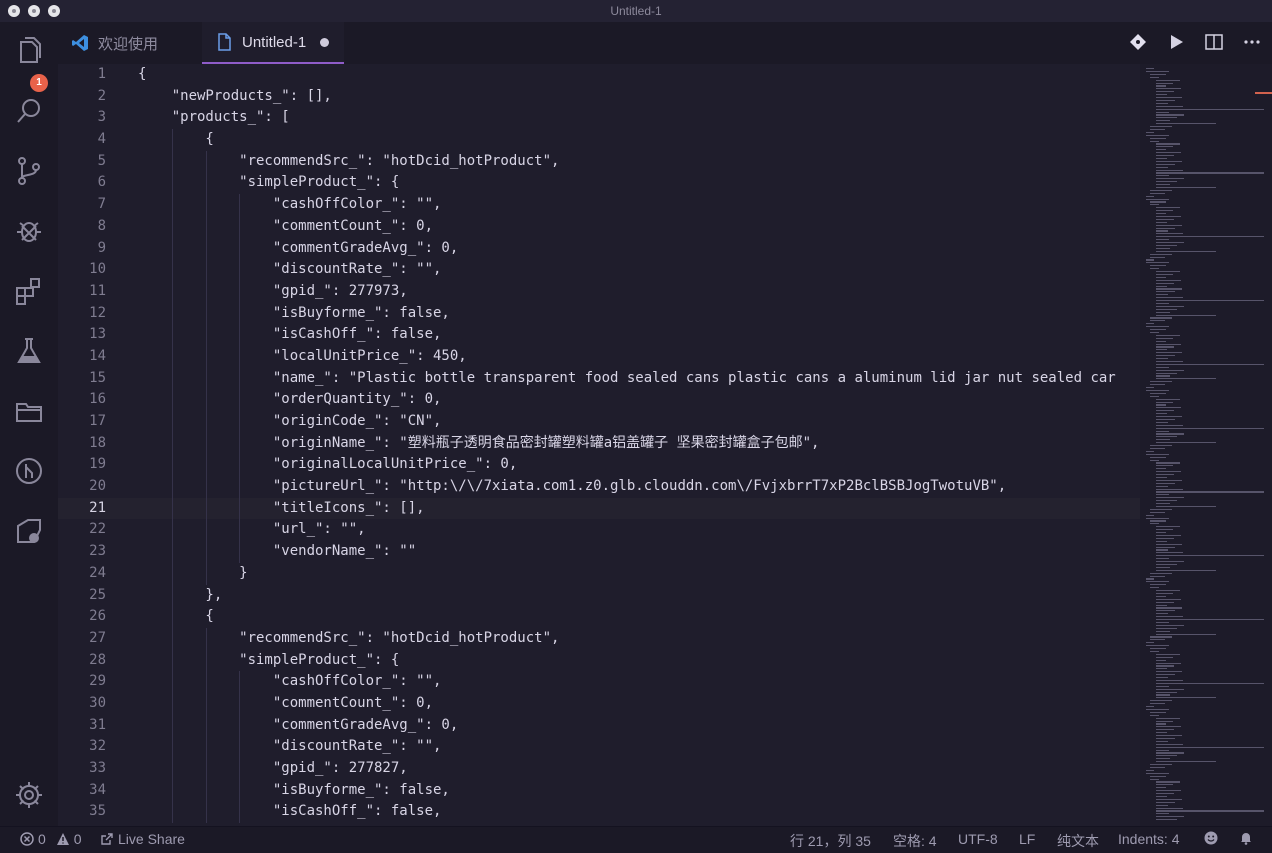 The image size is (1272, 853). Describe the element at coordinates (1078, 841) in the screenshot. I see `language-mode: 纯文本` at that location.